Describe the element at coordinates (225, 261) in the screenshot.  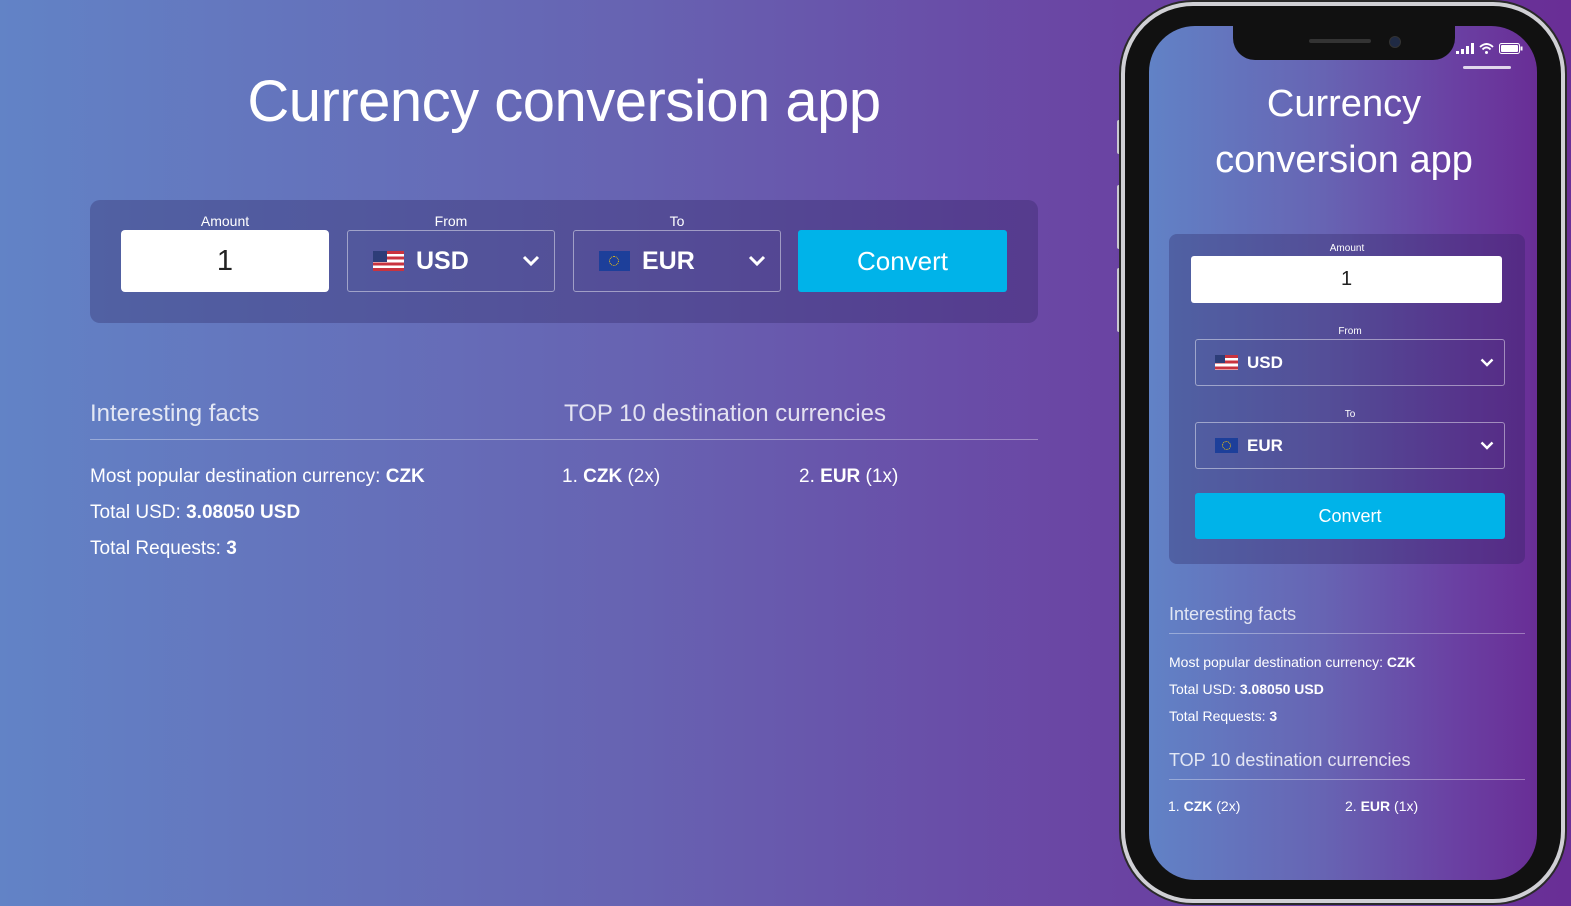
I see `amount-input` at that location.